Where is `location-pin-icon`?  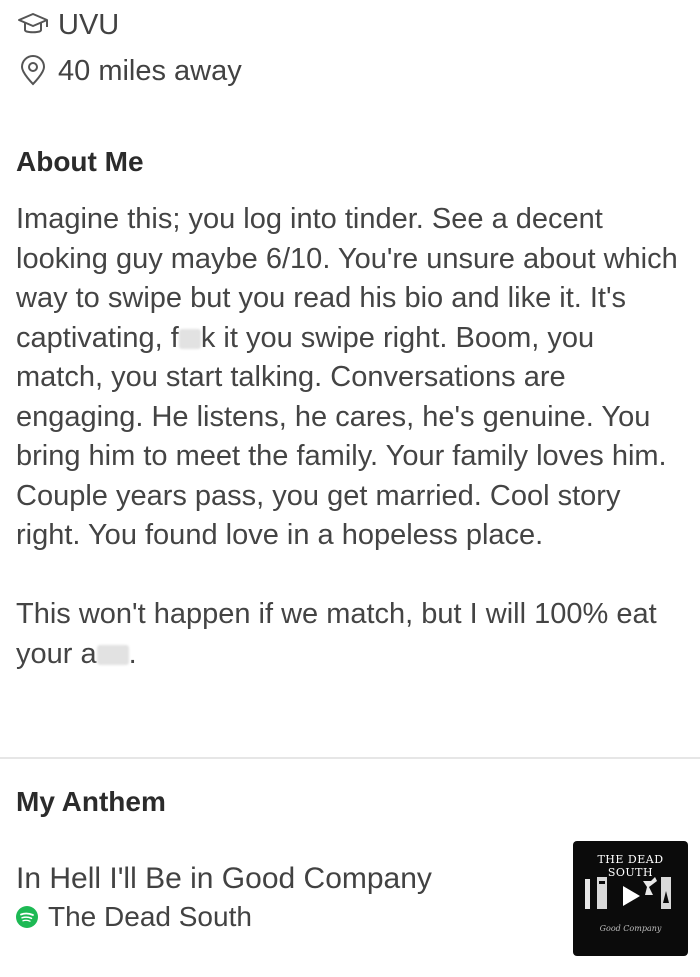 location-pin-icon is located at coordinates (33, 71).